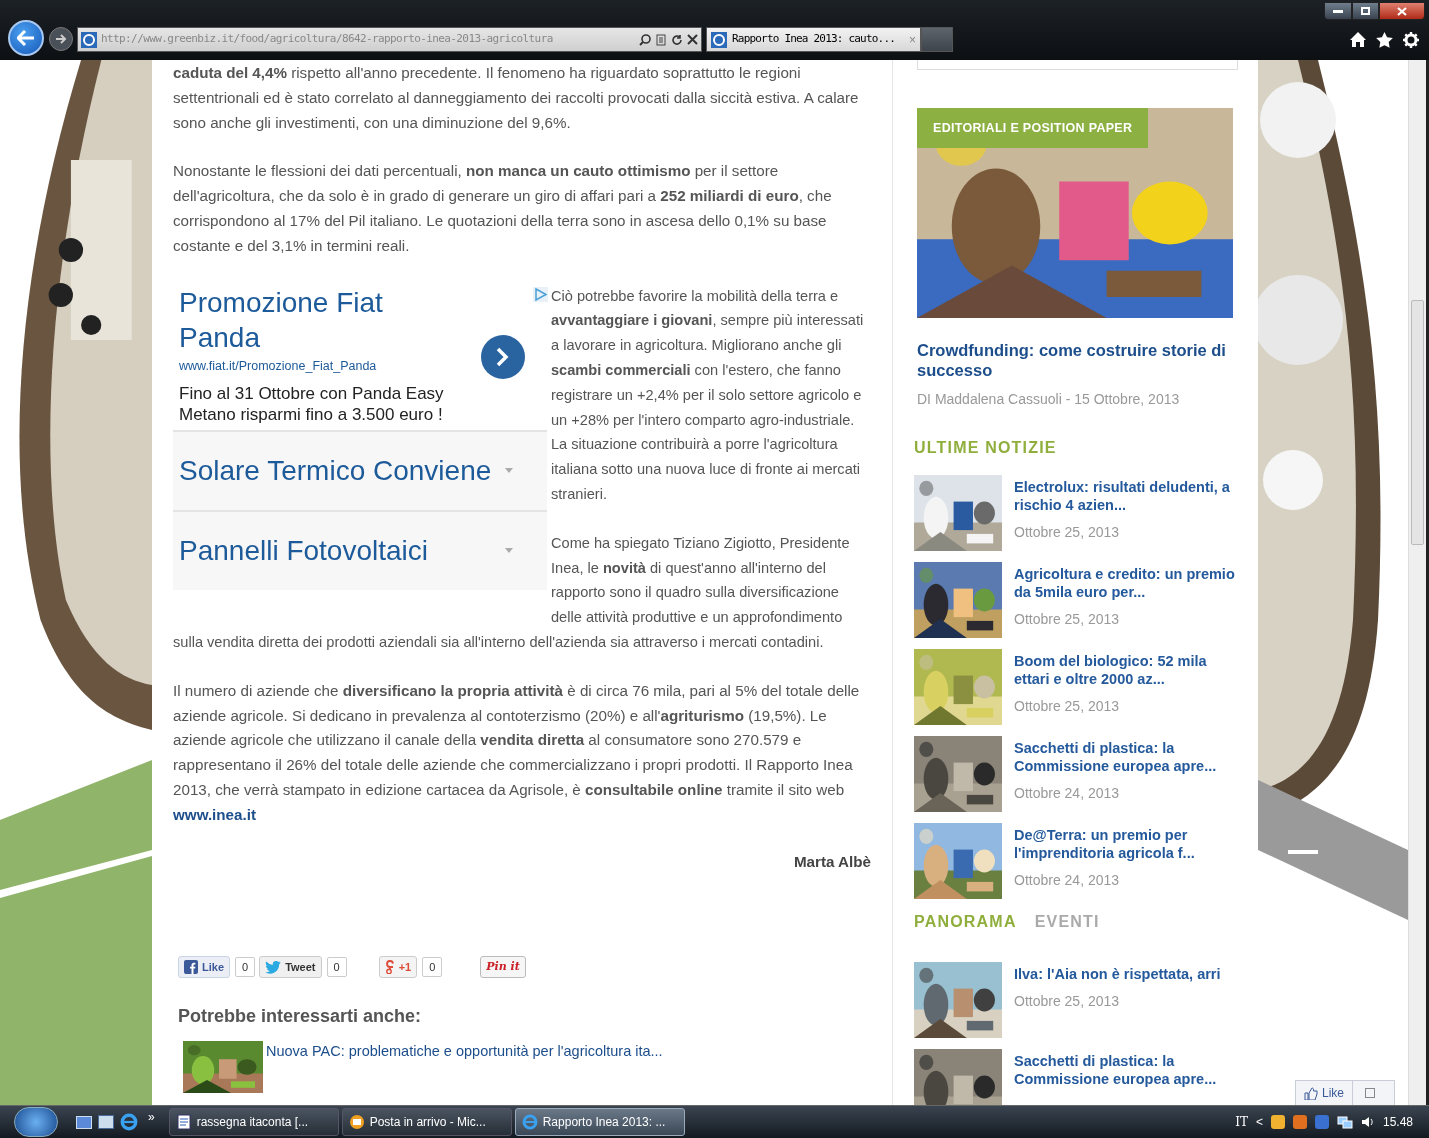  What do you see at coordinates (1397, 1122) in the screenshot?
I see `clock: 15.48` at bounding box center [1397, 1122].